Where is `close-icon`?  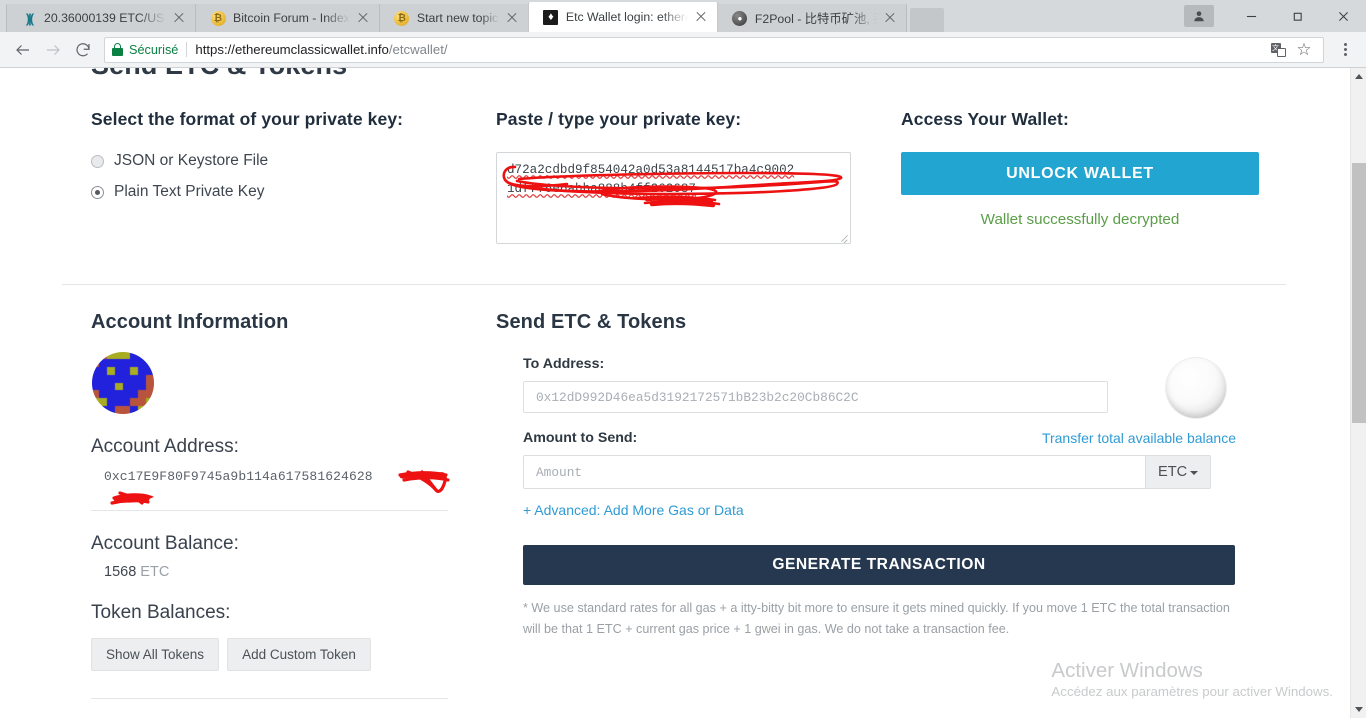
close-icon is located at coordinates (1343, 16).